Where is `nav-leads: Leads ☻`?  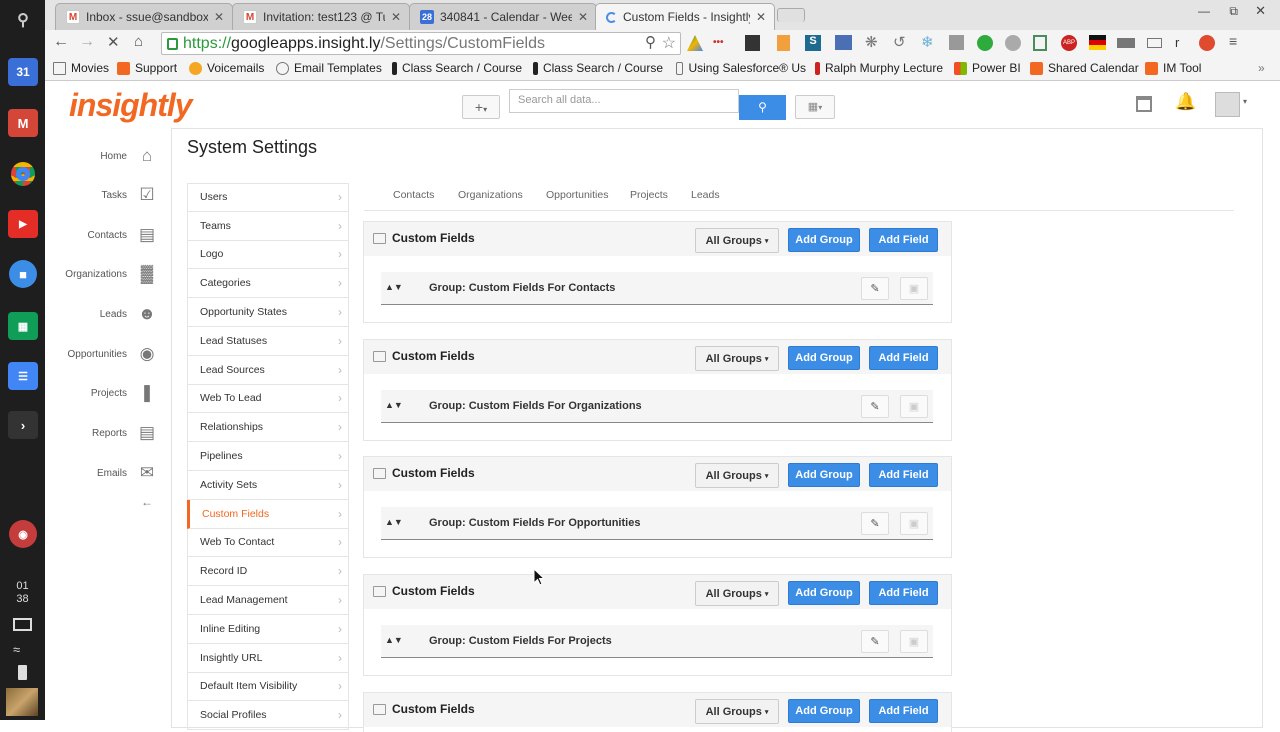 nav-leads: Leads ☻ is located at coordinates (108, 314).